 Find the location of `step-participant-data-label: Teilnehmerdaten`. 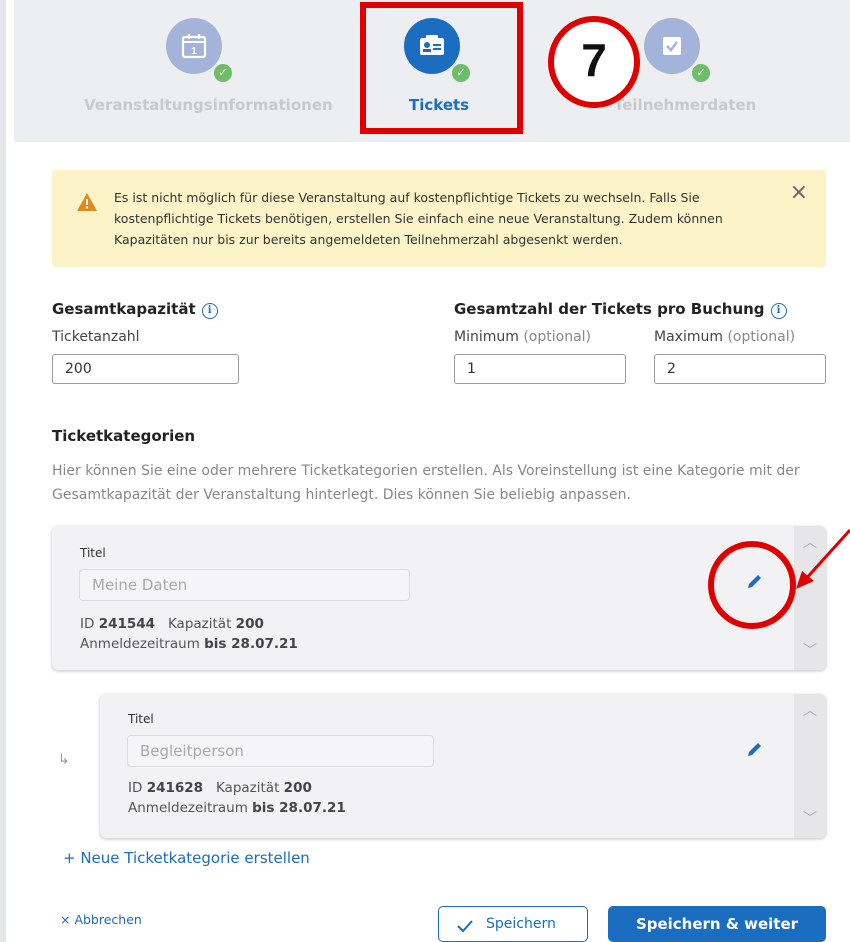

step-participant-data-label: Teilnehmerdaten is located at coordinates (685, 105).